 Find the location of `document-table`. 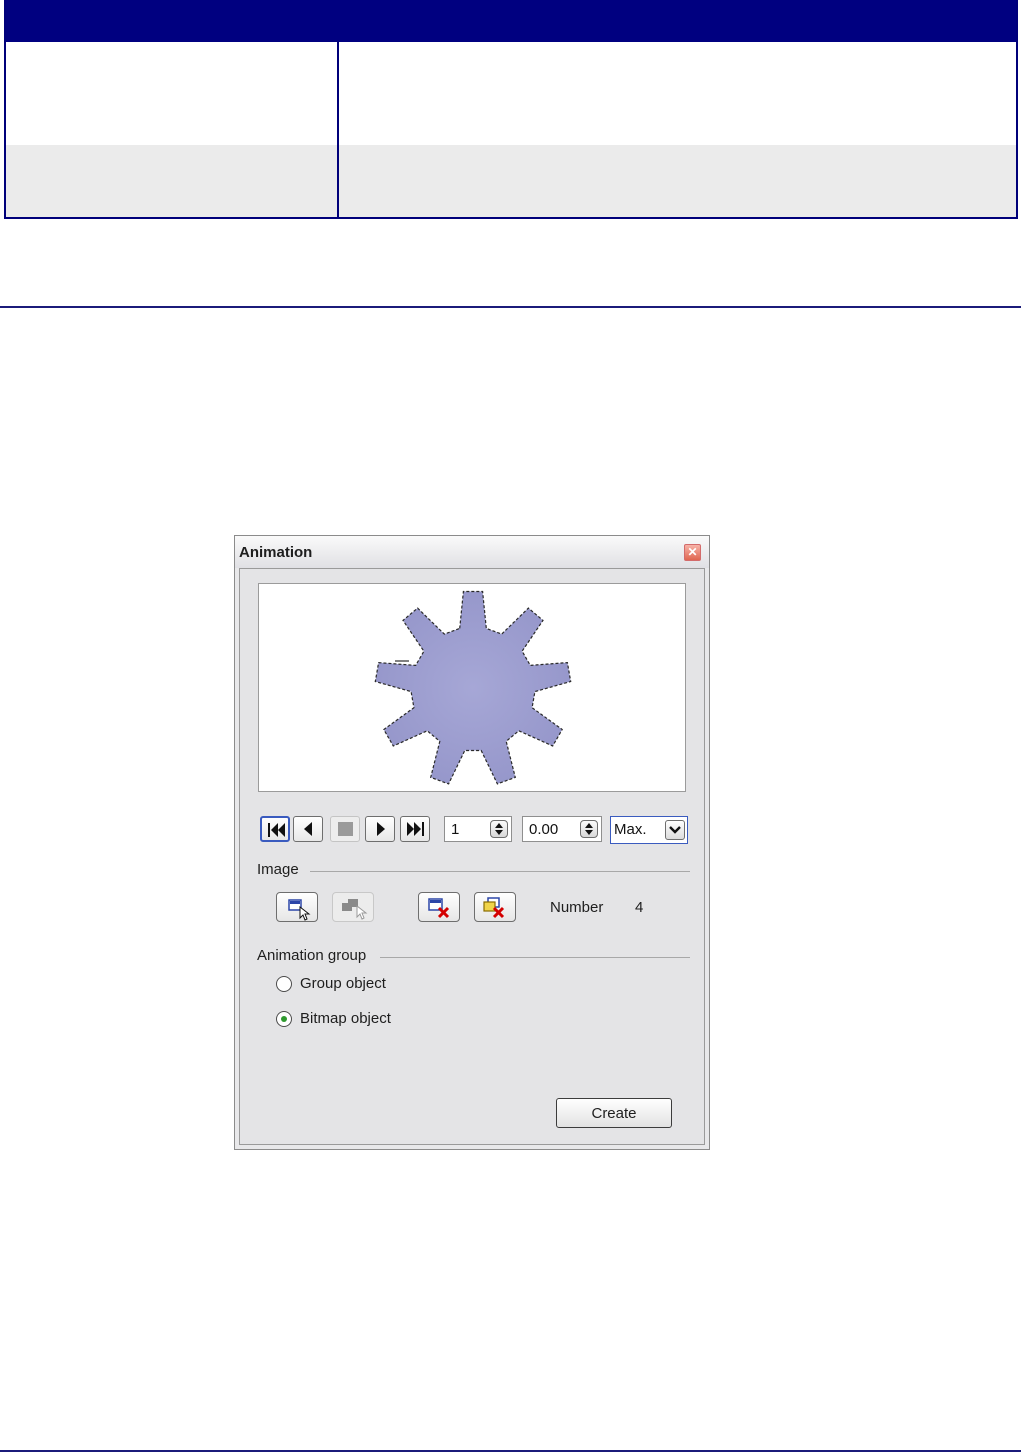

document-table is located at coordinates (511, 109).